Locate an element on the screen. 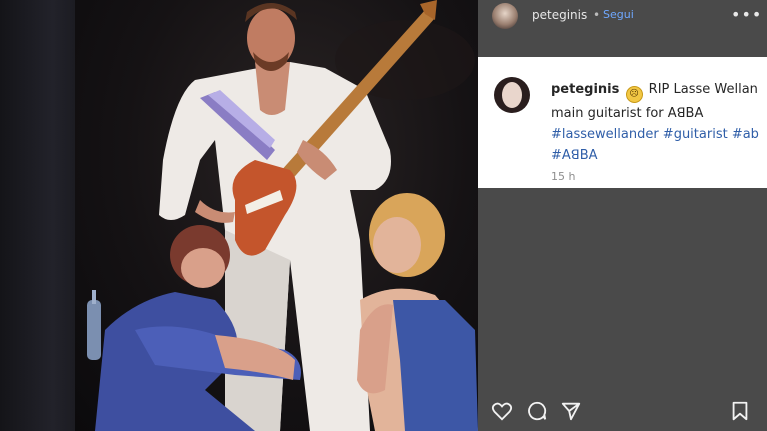 This screenshot has width=767, height=431. caption-line-1: RIP Lasse Wellan is located at coordinates (703, 89).